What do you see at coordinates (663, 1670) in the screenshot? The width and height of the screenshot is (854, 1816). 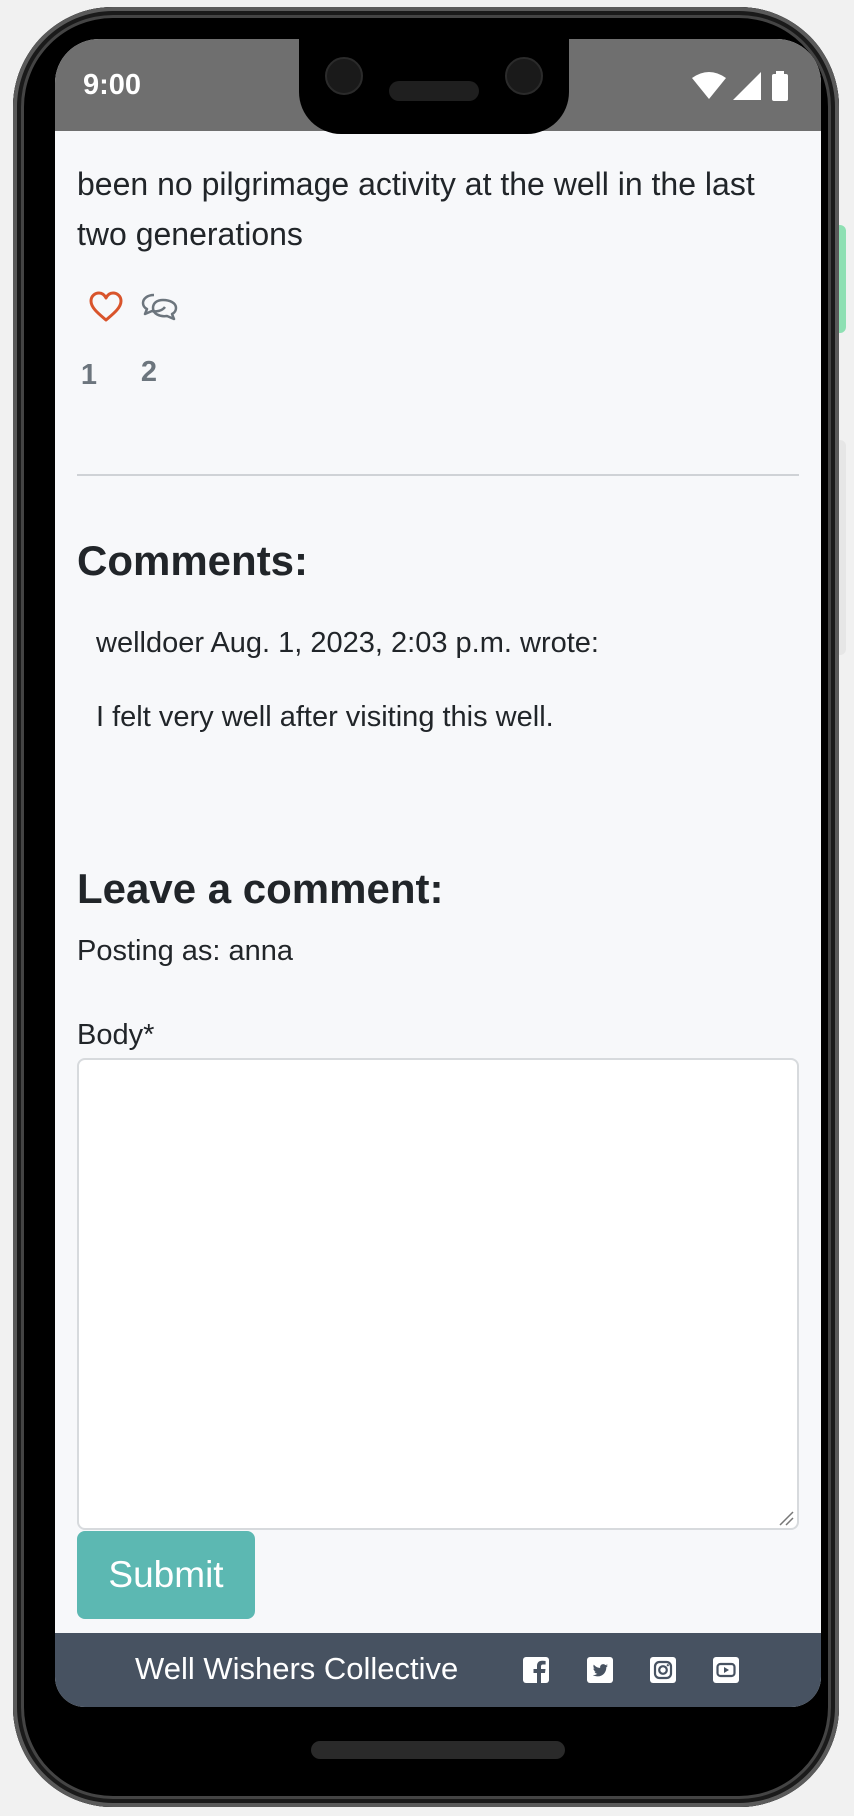 I see `instagram-icon` at bounding box center [663, 1670].